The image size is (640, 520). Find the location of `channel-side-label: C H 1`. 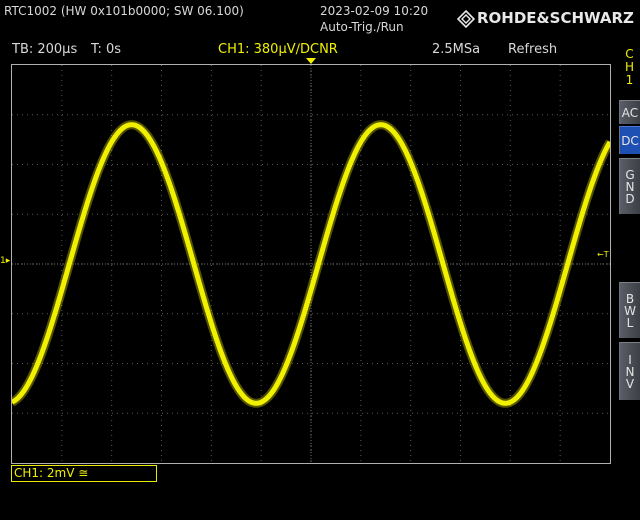

channel-side-label: C H 1 is located at coordinates (629, 70).